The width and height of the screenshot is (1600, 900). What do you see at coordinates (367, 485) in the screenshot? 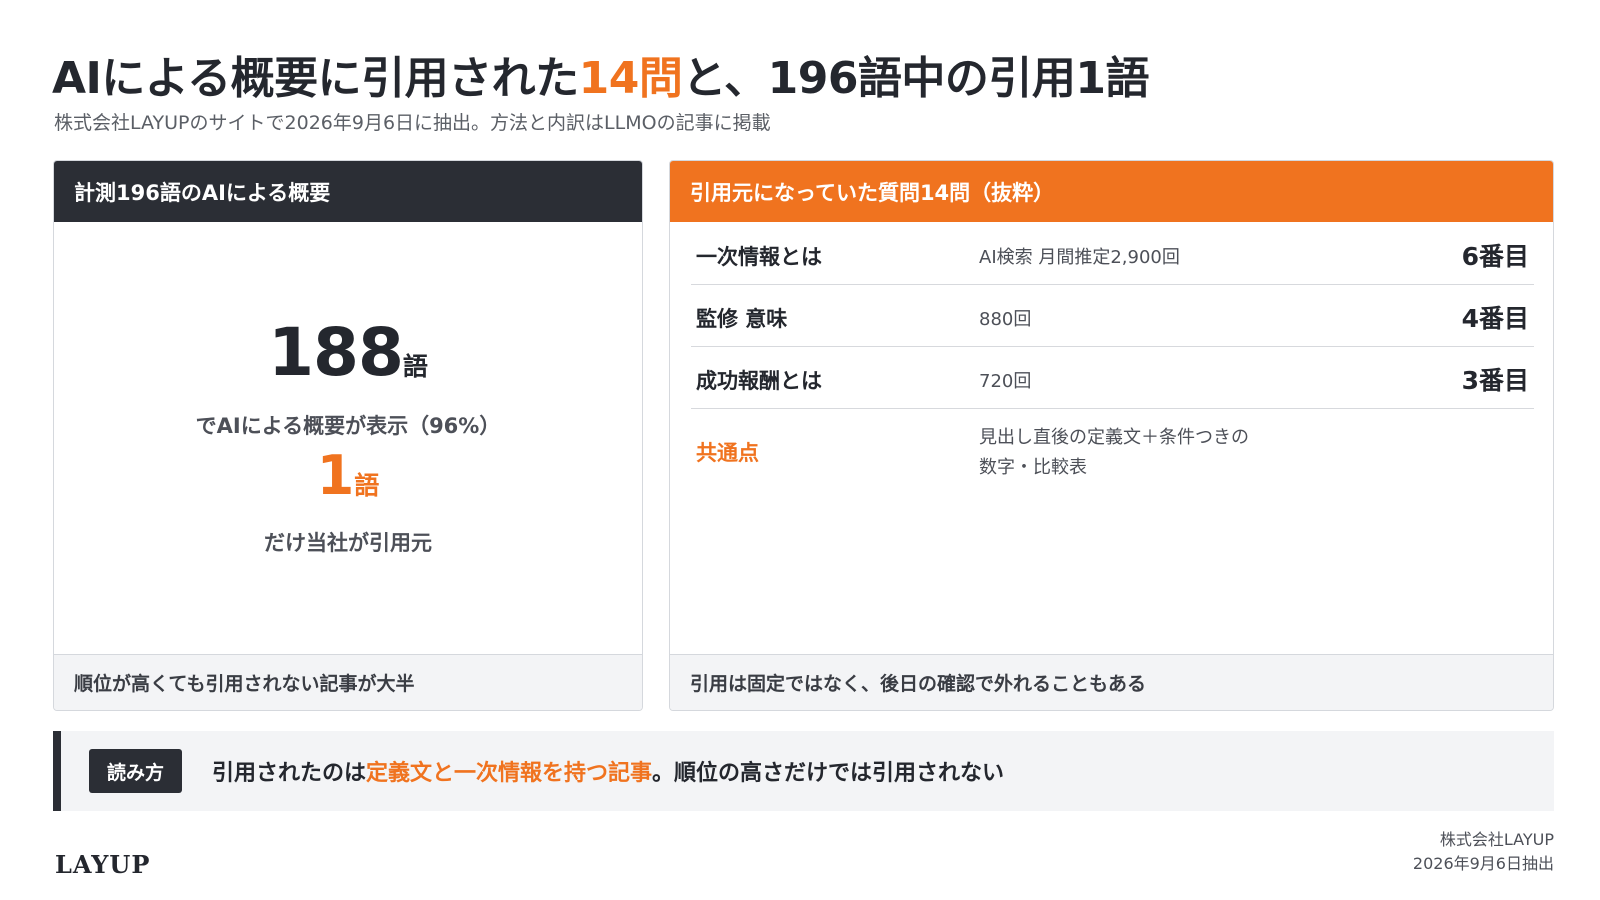
I see `cited-count-unit: 語` at bounding box center [367, 485].